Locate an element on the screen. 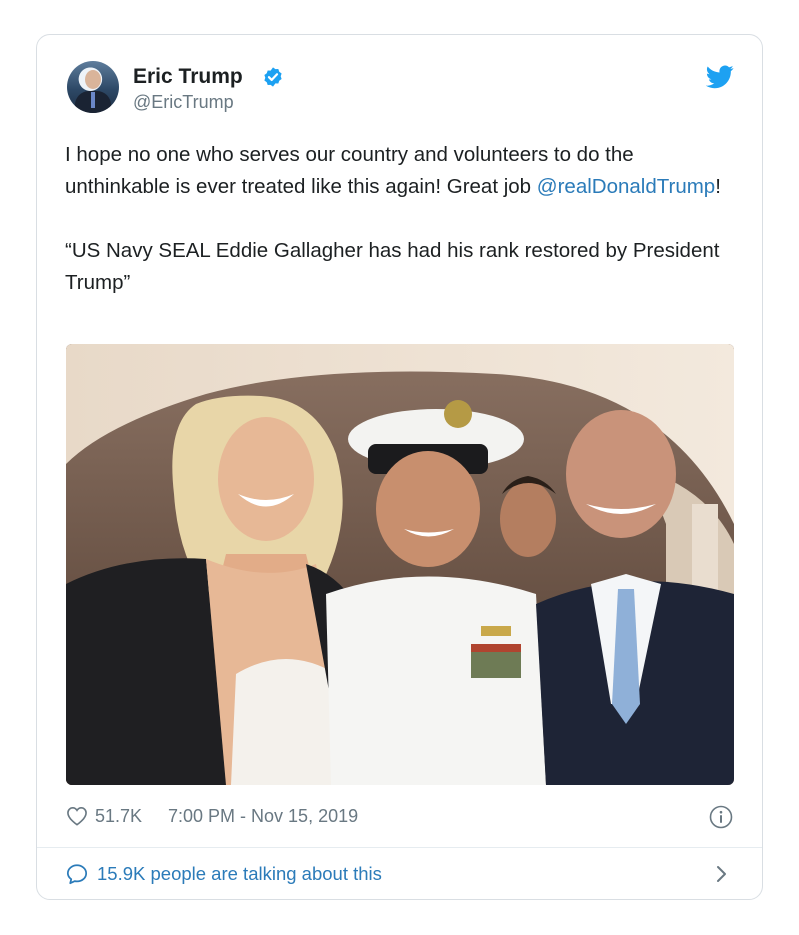 This screenshot has width=799, height=935. chevron-right-icon is located at coordinates (721, 874).